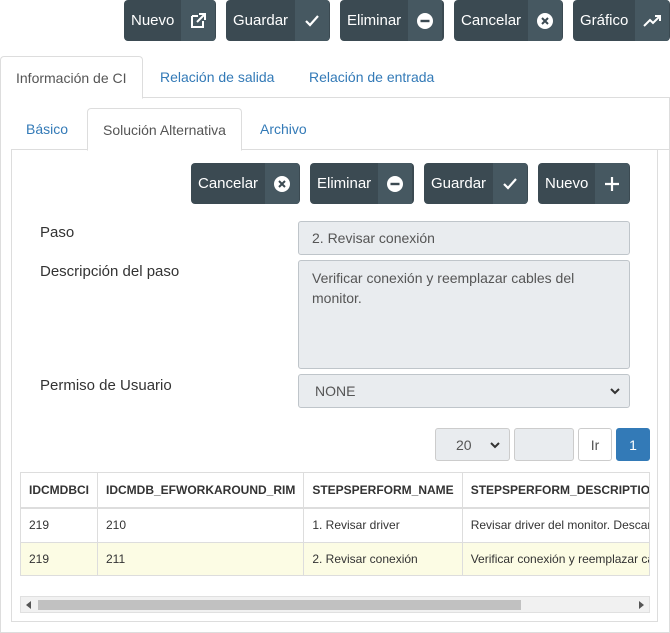 The width and height of the screenshot is (670, 633). What do you see at coordinates (604, 20) in the screenshot?
I see `grafico-button-label: Gráfico` at bounding box center [604, 20].